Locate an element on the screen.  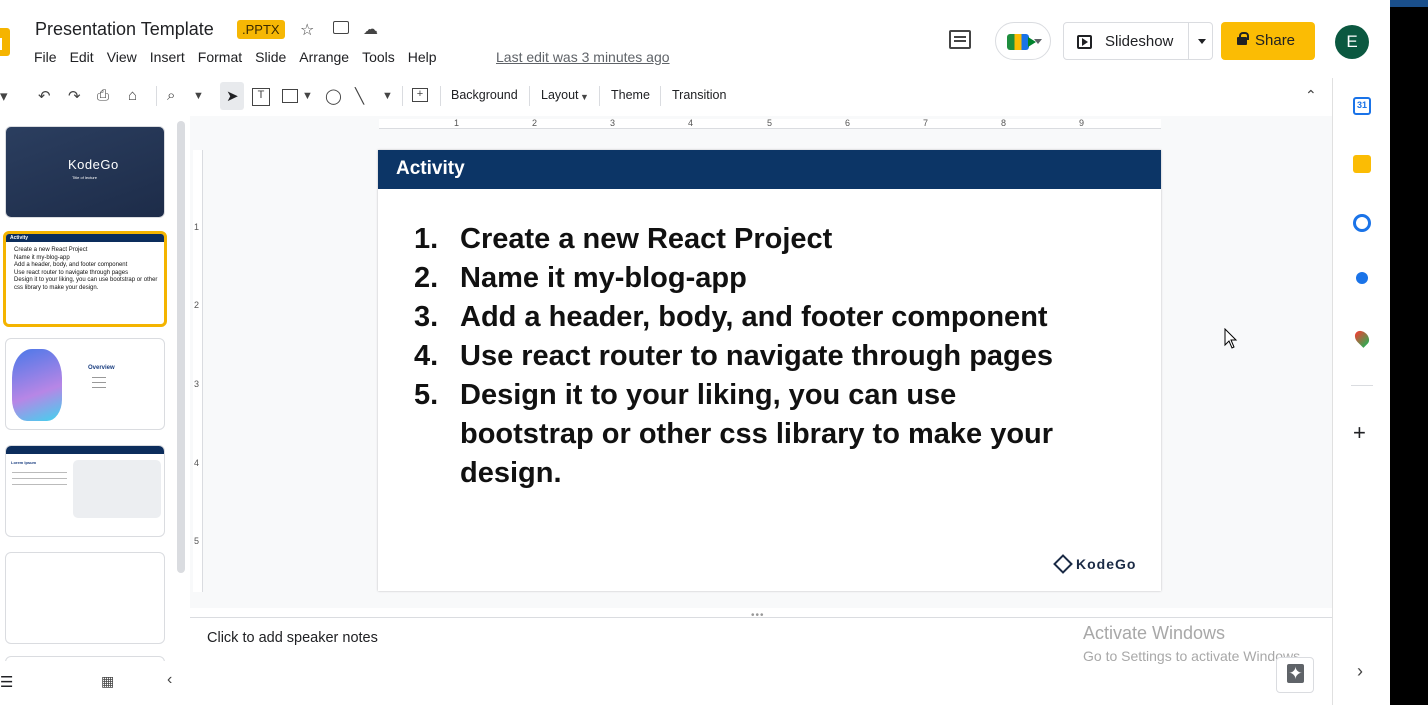
calendar-icon: 31 is located at coordinates (1362, 106).